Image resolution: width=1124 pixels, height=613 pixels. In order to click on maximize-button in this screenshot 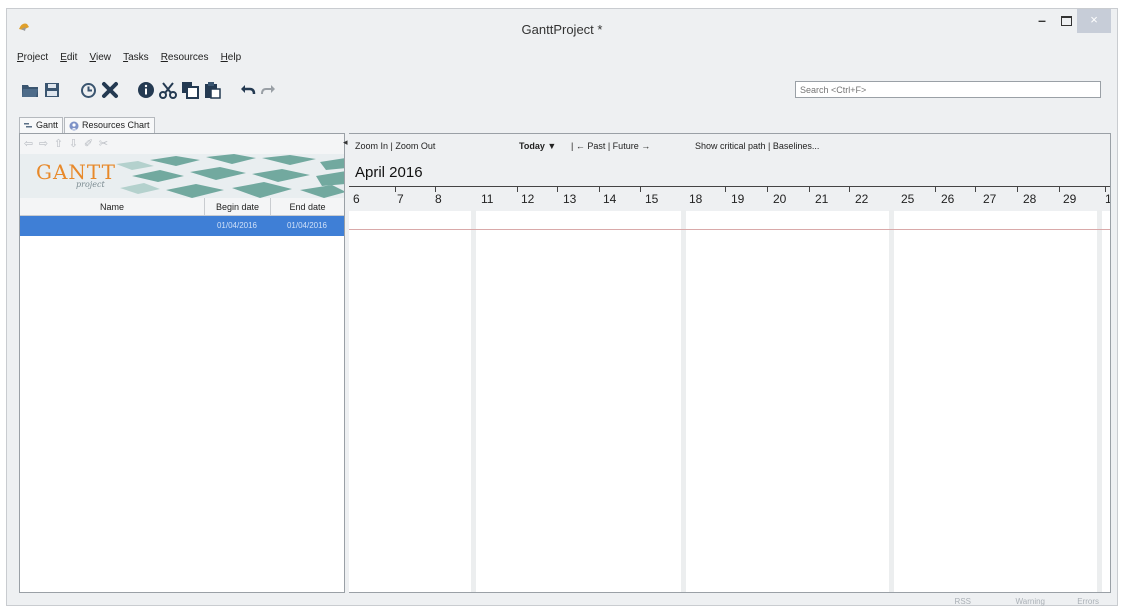, I will do `click(1066, 21)`.